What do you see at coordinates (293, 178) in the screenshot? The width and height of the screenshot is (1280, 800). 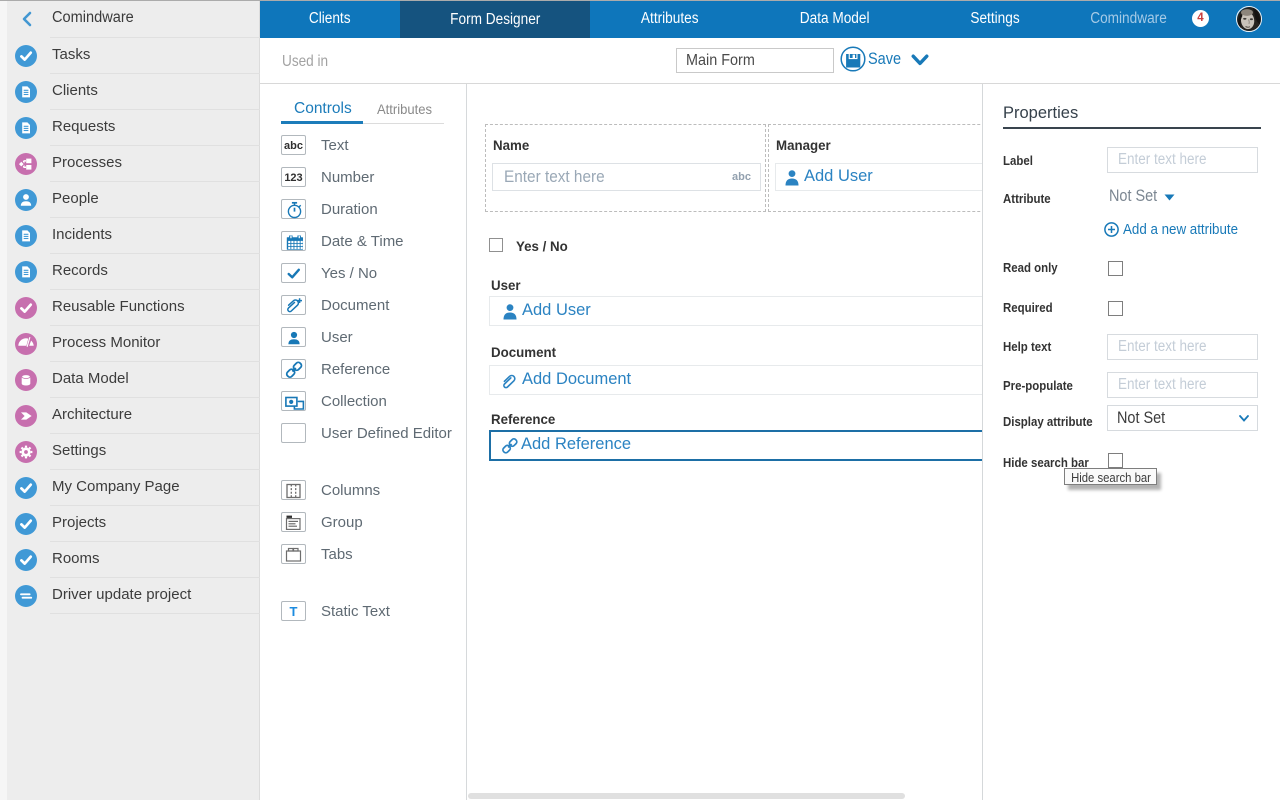 I see `svg-text: 123` at bounding box center [293, 178].